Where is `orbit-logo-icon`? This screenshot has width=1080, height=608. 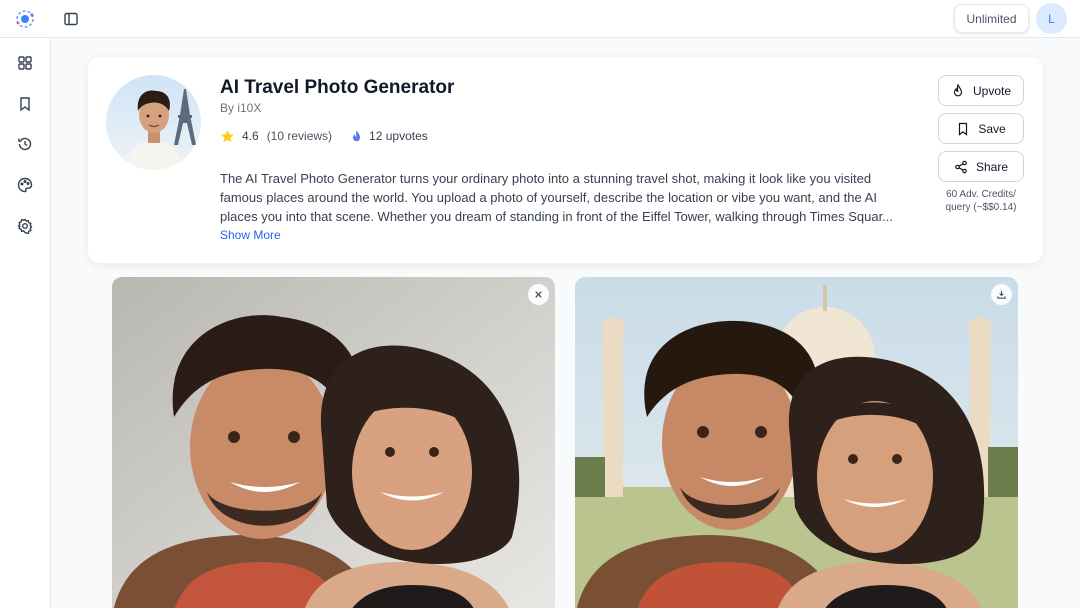
orbit-logo-icon is located at coordinates (25, 19).